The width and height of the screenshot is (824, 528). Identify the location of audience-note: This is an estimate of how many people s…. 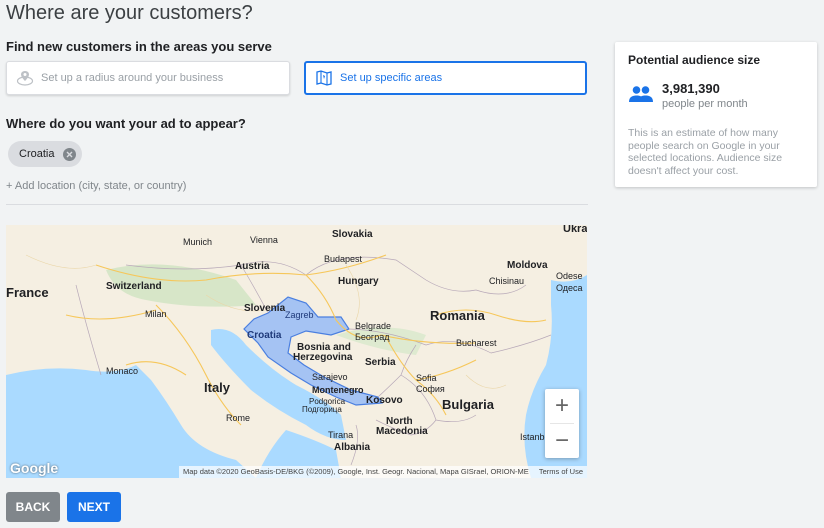
(705, 152).